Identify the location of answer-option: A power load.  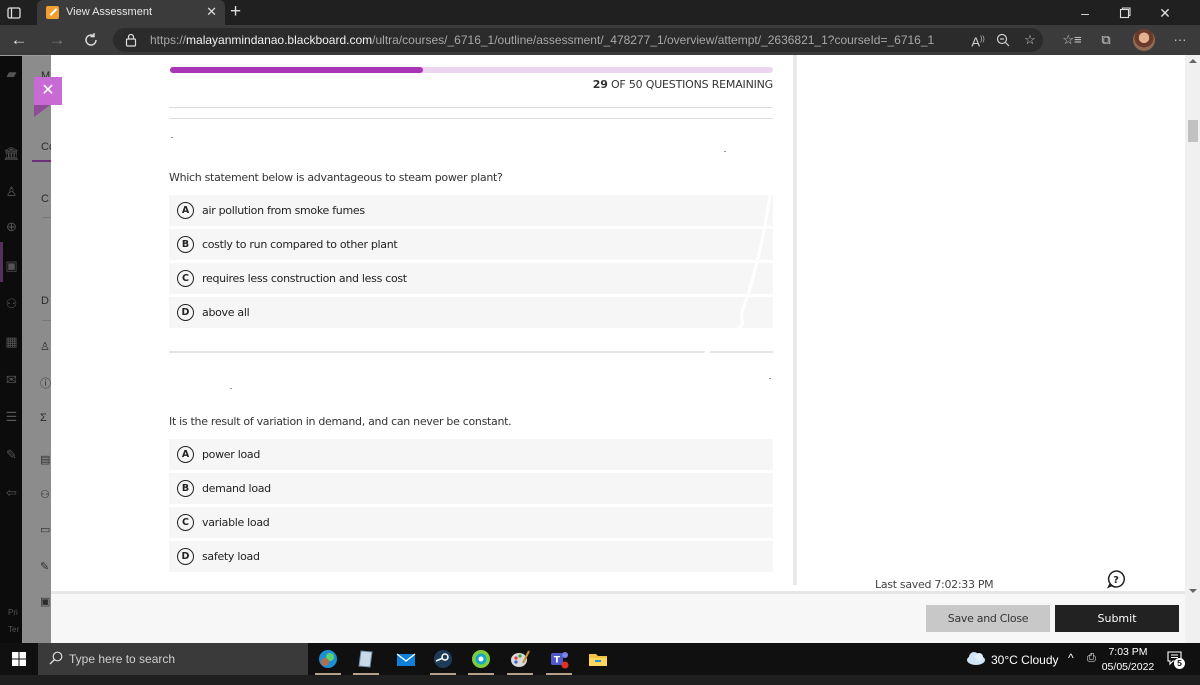
(471, 454).